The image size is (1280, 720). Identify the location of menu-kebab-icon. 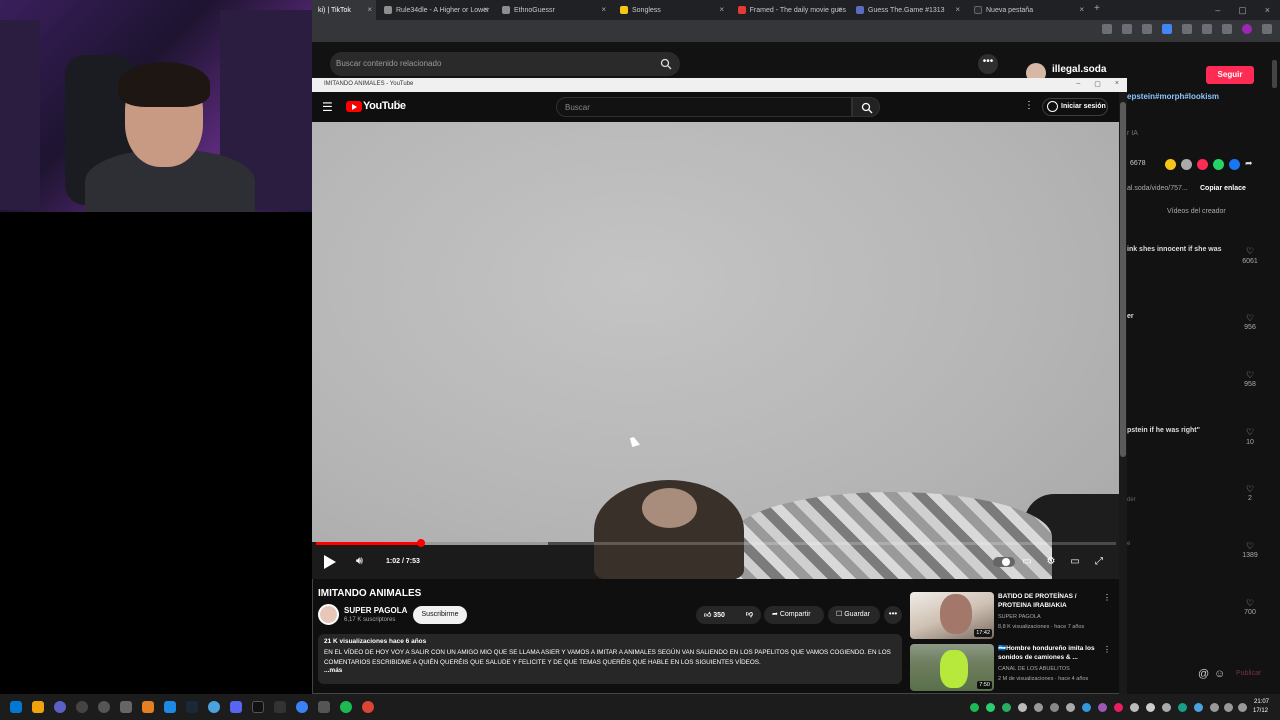
(1267, 29).